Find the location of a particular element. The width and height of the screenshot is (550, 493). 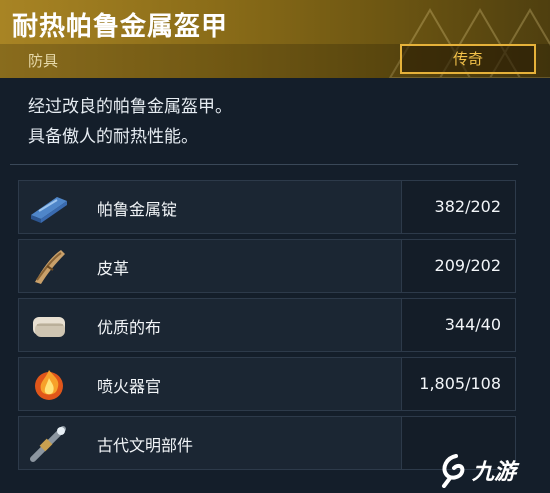

leather-icon is located at coordinates (49, 266).